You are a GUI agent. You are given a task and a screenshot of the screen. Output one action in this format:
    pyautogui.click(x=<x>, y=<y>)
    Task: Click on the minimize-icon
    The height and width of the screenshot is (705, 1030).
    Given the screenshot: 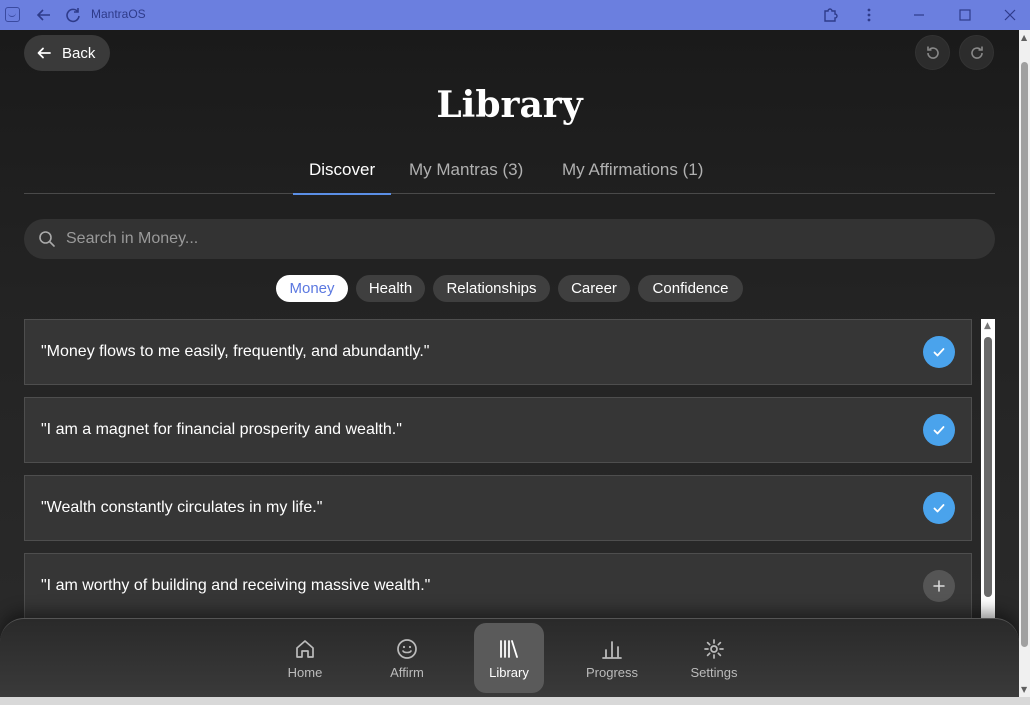 What is the action you would take?
    pyautogui.click(x=919, y=15)
    